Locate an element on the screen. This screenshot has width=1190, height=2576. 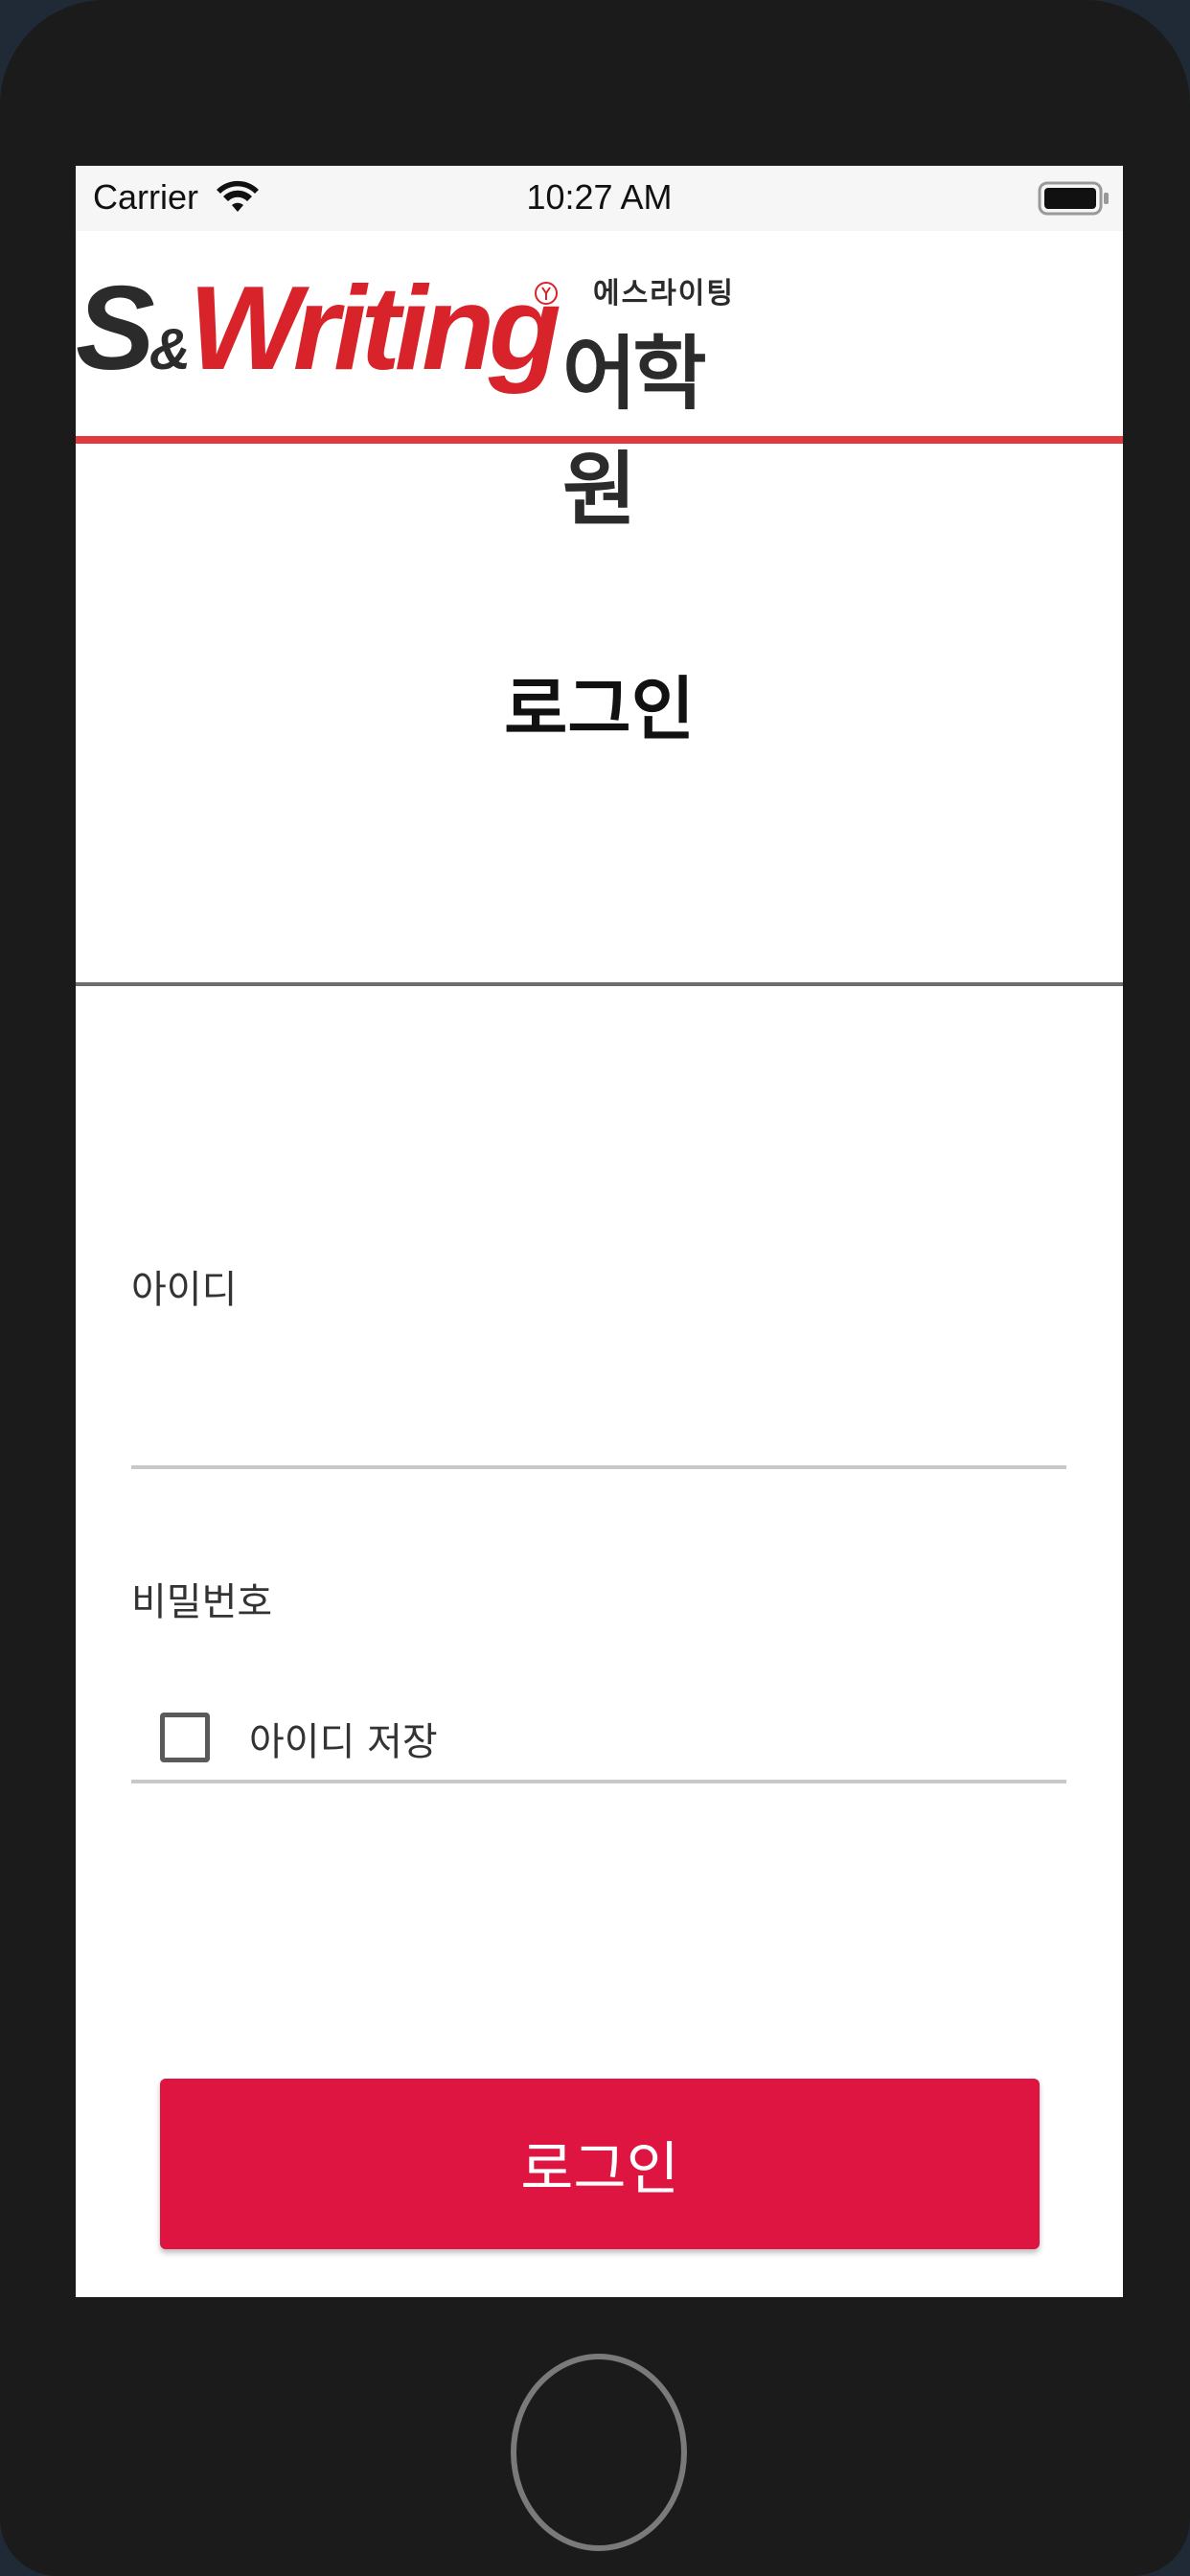
brand-logo: S&Writing 에스라이팅 어학원 is located at coordinates (421, 403).